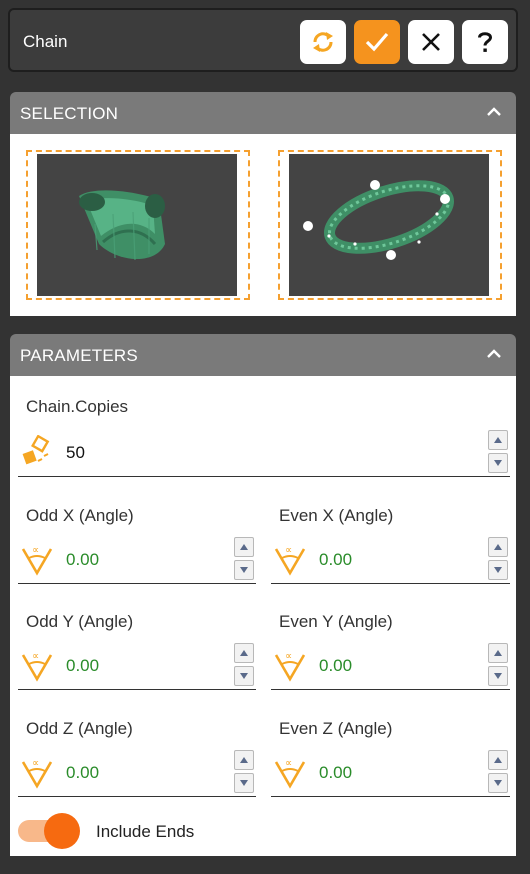 This screenshot has width=530, height=874. Describe the element at coordinates (336, 515) in the screenshot. I see `even-x-label: Even X (Angle)` at that location.